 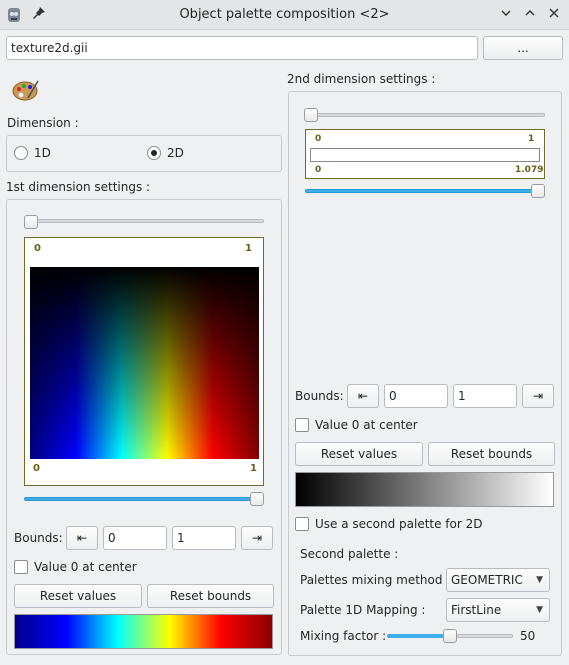 I want to click on second-dim-reset-bounds-button: Reset bounds, so click(x=491, y=454).